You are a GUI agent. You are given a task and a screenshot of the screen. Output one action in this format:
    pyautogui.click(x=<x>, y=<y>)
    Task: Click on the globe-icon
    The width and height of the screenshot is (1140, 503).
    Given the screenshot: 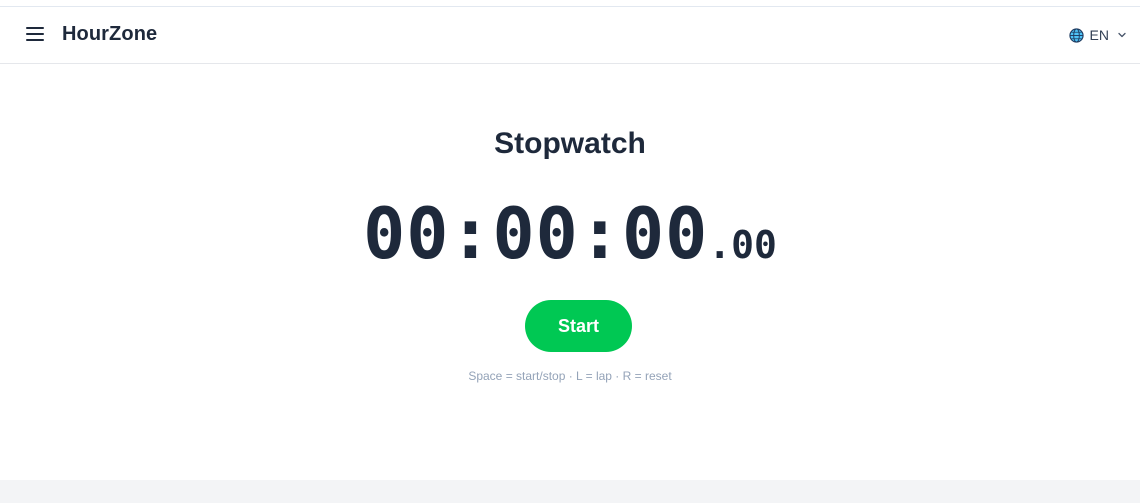 What is the action you would take?
    pyautogui.click(x=1076, y=35)
    